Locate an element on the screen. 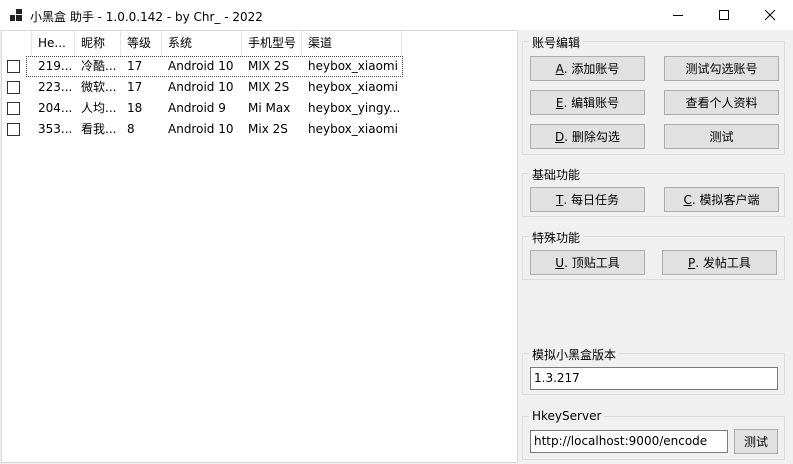 Image resolution: width=793 pixels, height=464 pixels. minimize-button is located at coordinates (678, 15).